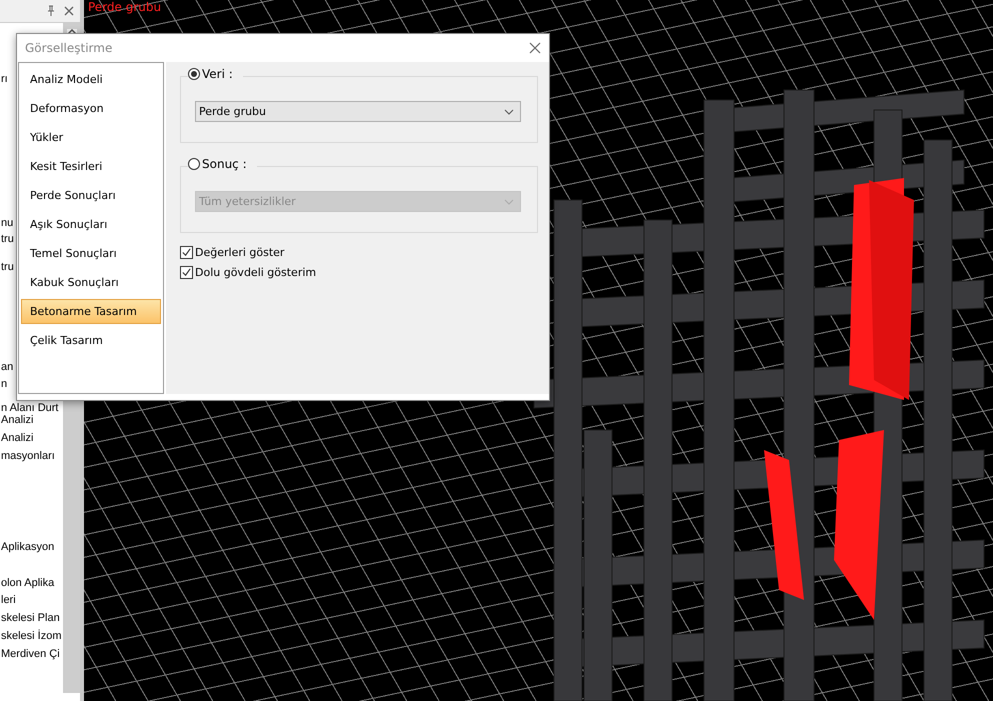  I want to click on radio-label: Veri :, so click(217, 74).